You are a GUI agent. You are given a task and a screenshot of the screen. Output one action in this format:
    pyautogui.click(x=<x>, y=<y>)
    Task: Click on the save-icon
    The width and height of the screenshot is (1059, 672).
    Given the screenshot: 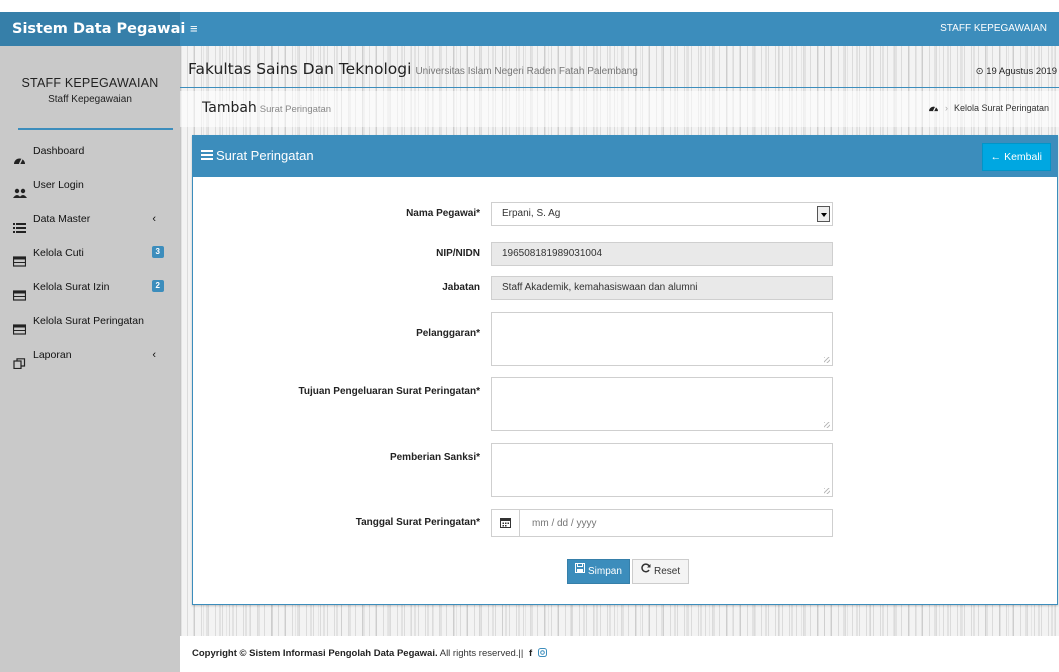 What is the action you would take?
    pyautogui.click(x=580, y=570)
    